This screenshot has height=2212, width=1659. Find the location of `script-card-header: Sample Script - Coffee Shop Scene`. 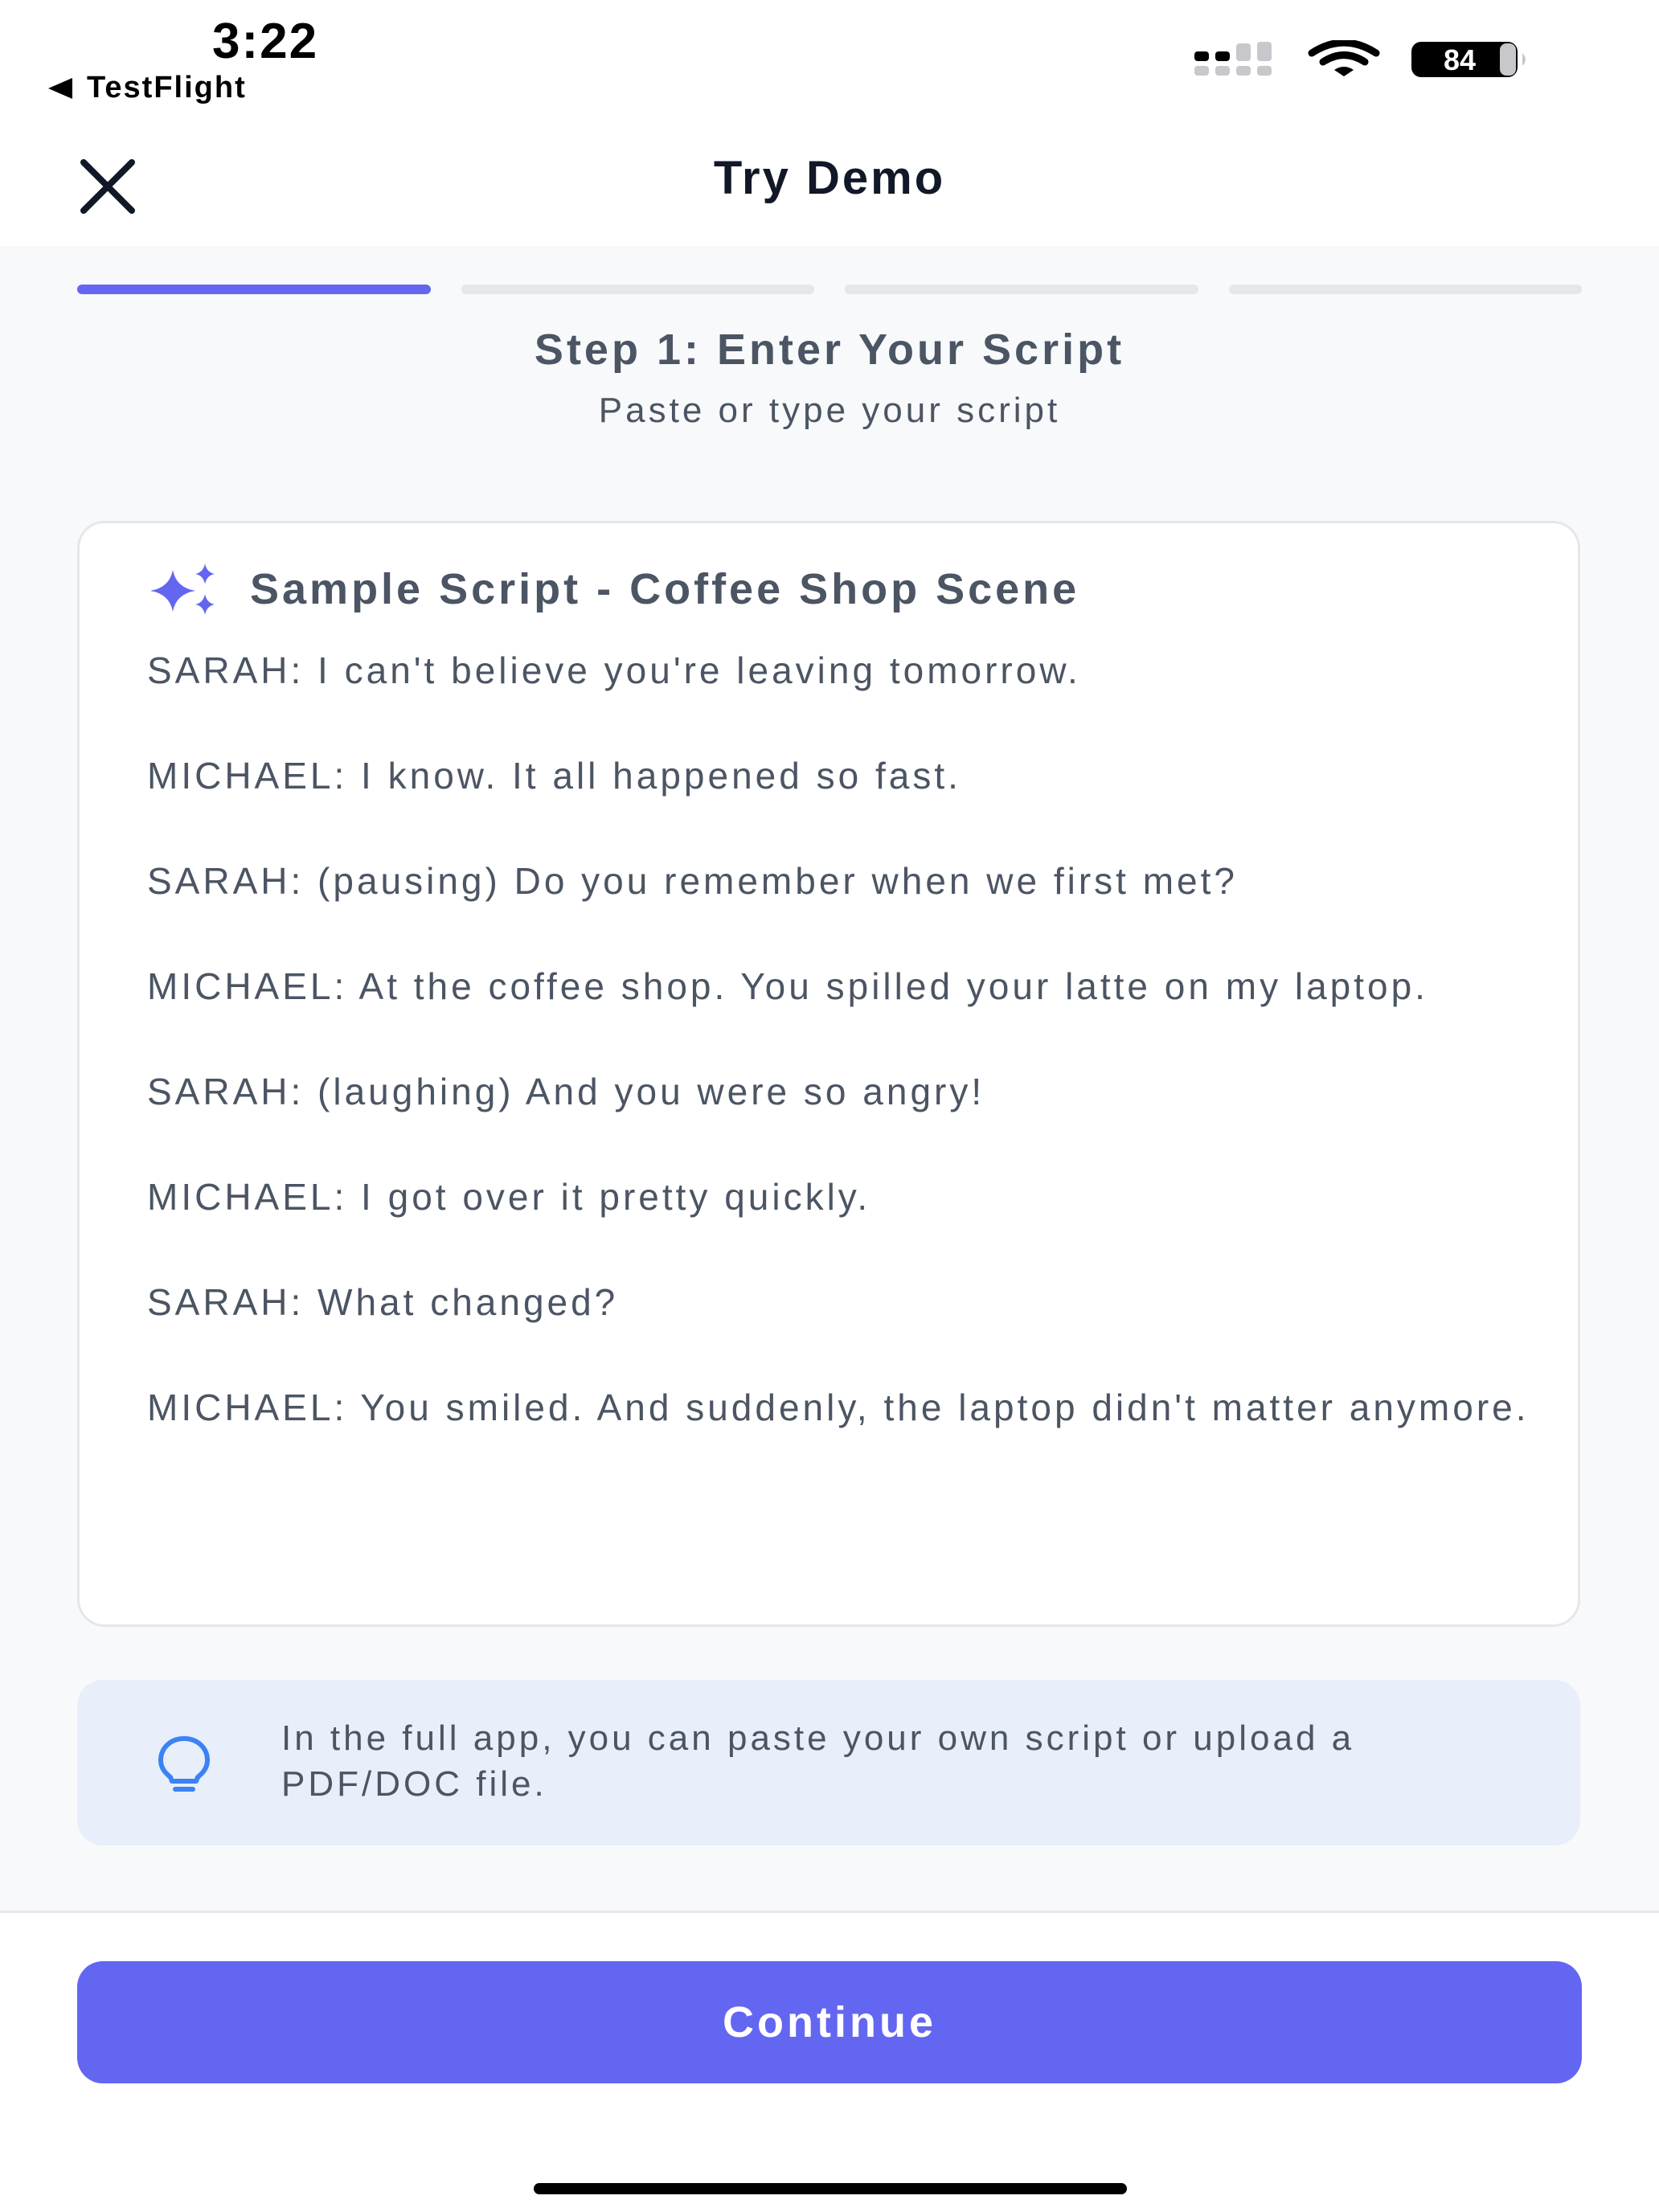

script-card-header: Sample Script - Coffee Shop Scene is located at coordinates (612, 589).